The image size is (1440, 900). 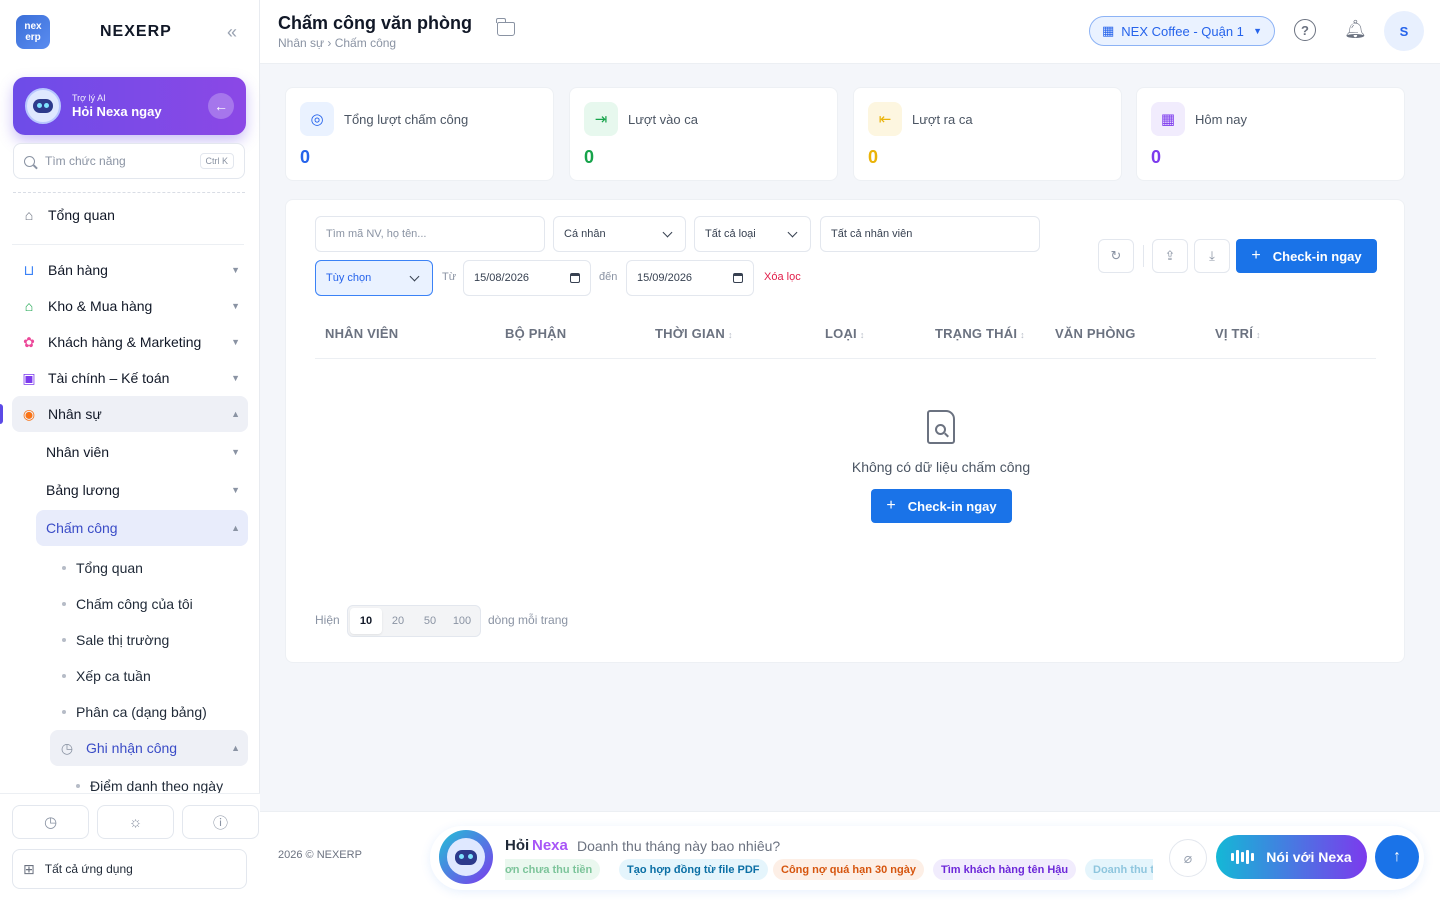 I want to click on clock-icon: ◷, so click(x=67, y=747).